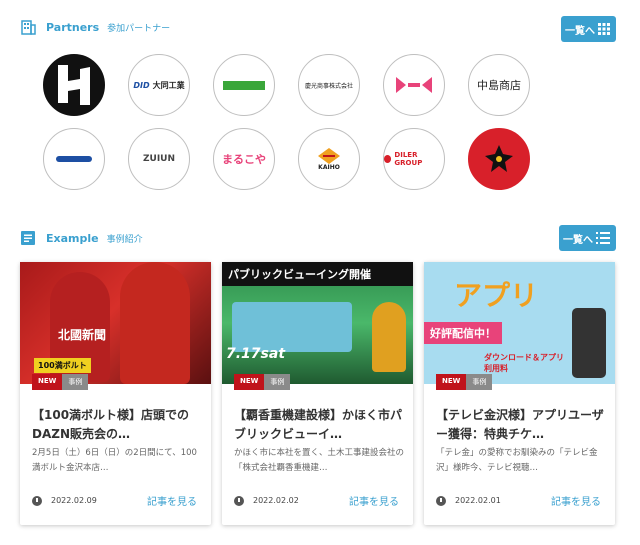  I want to click on partner-logo-zuiun: ZUIUN, so click(159, 159).